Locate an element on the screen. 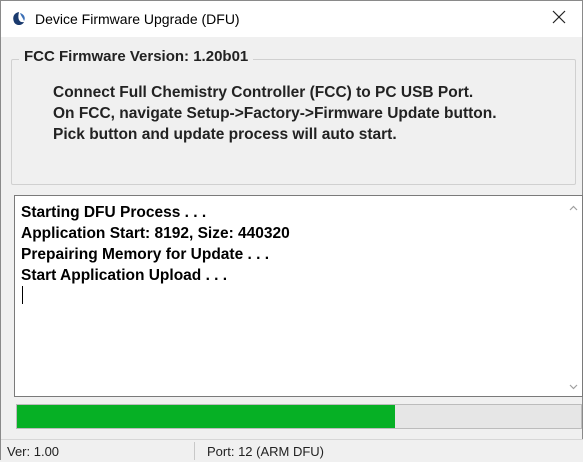  status-bar: Ver: 1.00 Port: 12 (ARM DFU) is located at coordinates (292, 450).